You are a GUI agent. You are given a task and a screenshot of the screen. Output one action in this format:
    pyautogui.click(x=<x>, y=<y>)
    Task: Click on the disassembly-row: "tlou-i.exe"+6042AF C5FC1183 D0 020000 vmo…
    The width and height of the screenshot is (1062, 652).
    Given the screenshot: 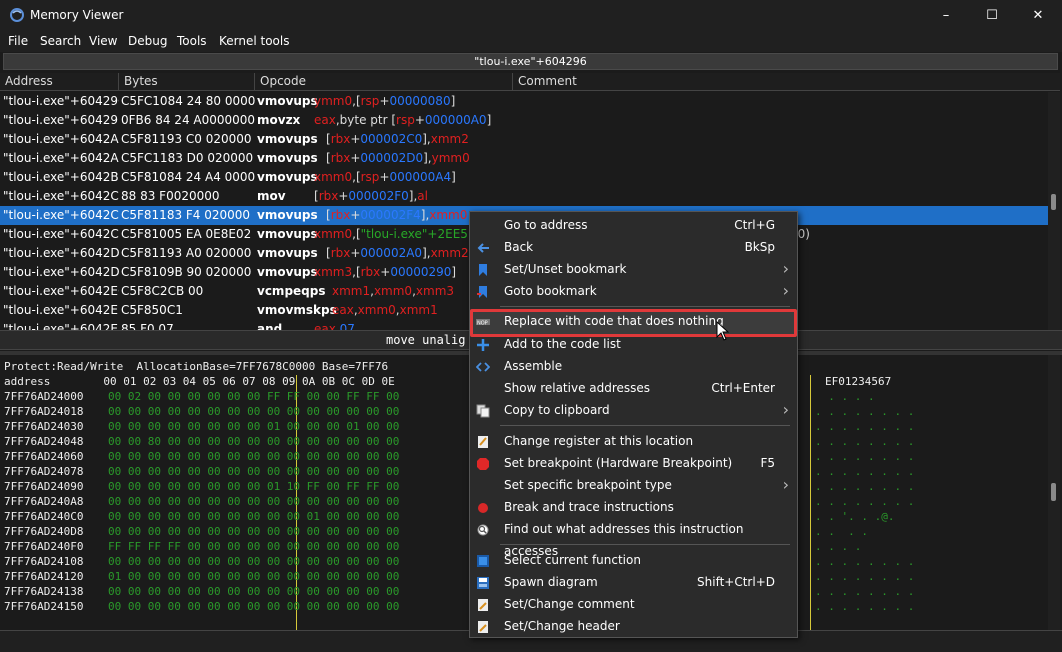 What is the action you would take?
    pyautogui.click(x=524, y=158)
    